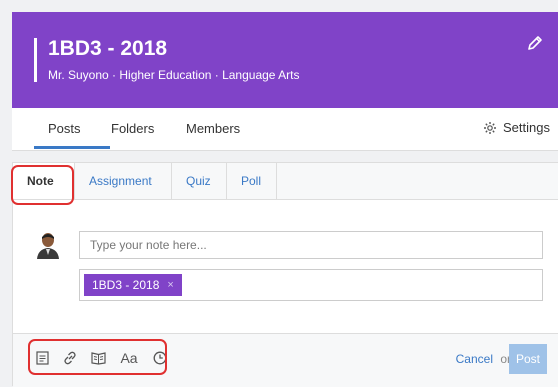 This screenshot has height=387, width=558. What do you see at coordinates (70, 358) in the screenshot?
I see `link-icon` at bounding box center [70, 358].